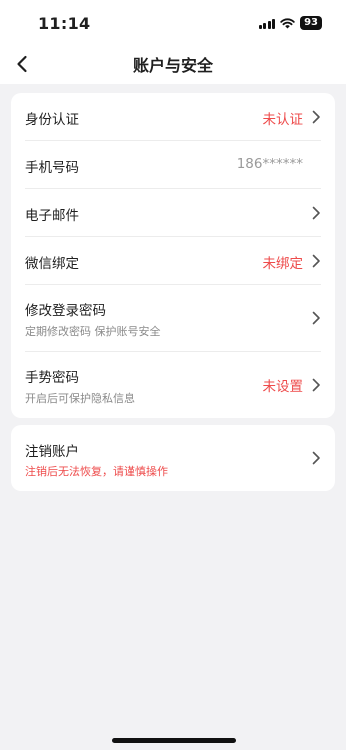  What do you see at coordinates (173, 23) in the screenshot?
I see `status-bar: 11:14 93` at bounding box center [173, 23].